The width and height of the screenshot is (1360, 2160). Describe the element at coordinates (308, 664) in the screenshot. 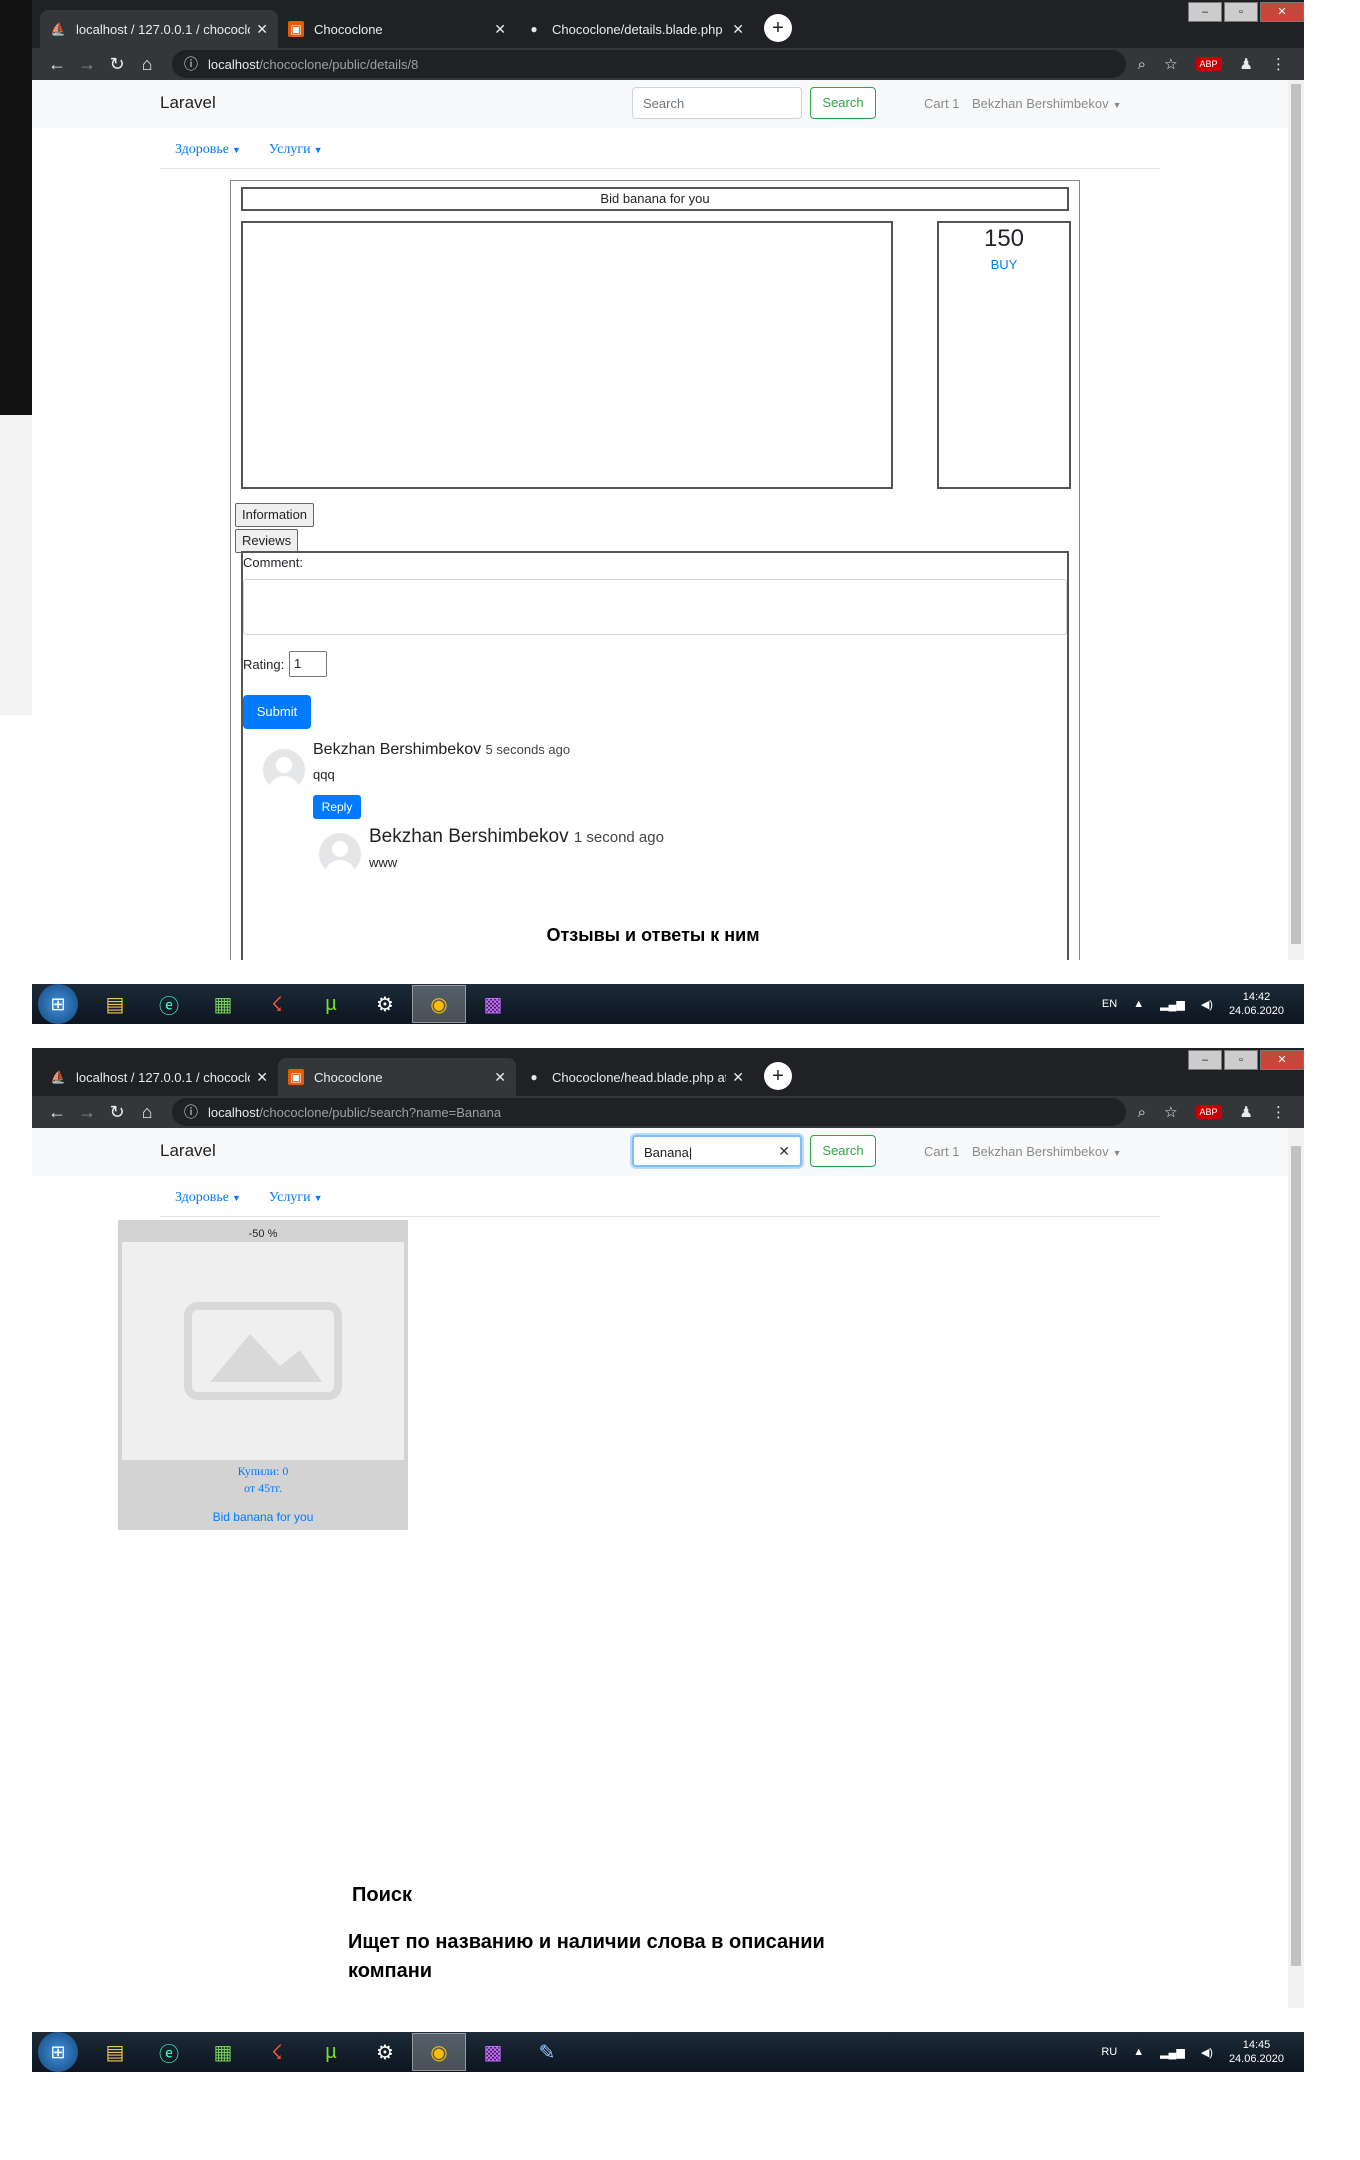

I see `rating-input: 1` at that location.